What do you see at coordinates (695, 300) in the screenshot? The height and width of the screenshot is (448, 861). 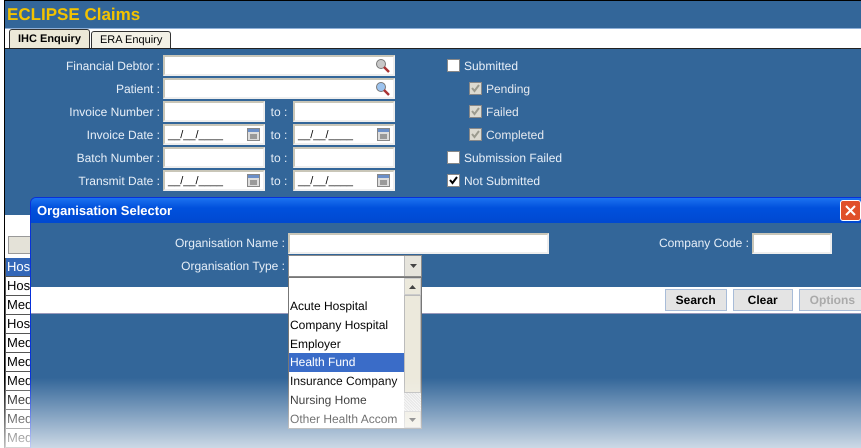 I see `button: Search` at bounding box center [695, 300].